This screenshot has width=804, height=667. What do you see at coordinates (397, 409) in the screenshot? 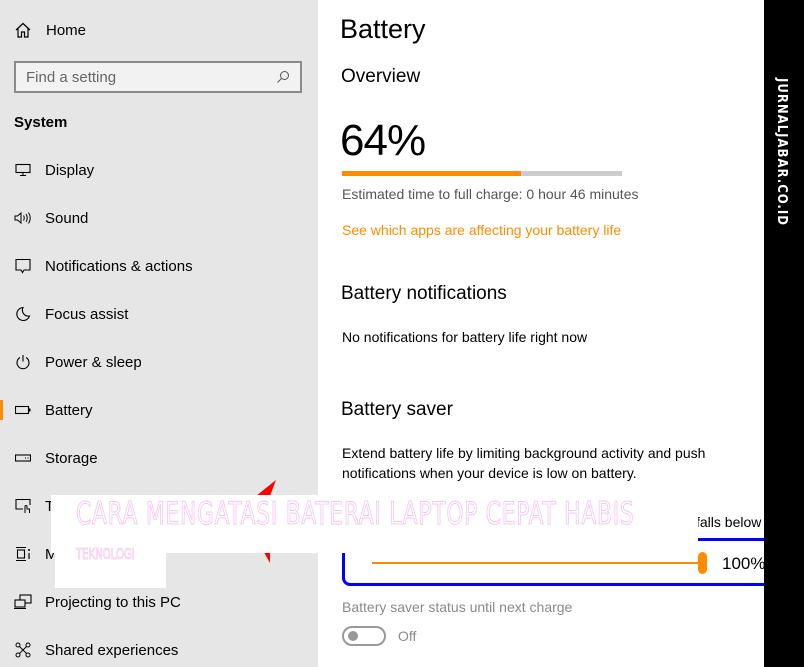
I see `battery-saver-heading: Battery saver` at bounding box center [397, 409].